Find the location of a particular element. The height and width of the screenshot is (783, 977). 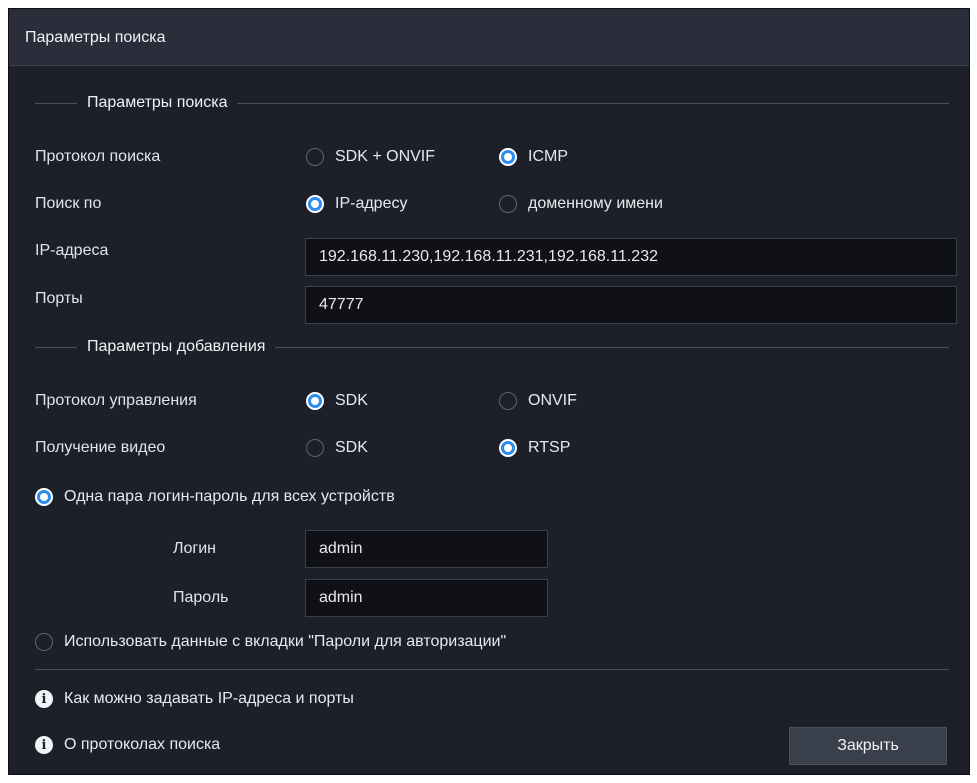

video-label: Получение видео is located at coordinates (100, 447).